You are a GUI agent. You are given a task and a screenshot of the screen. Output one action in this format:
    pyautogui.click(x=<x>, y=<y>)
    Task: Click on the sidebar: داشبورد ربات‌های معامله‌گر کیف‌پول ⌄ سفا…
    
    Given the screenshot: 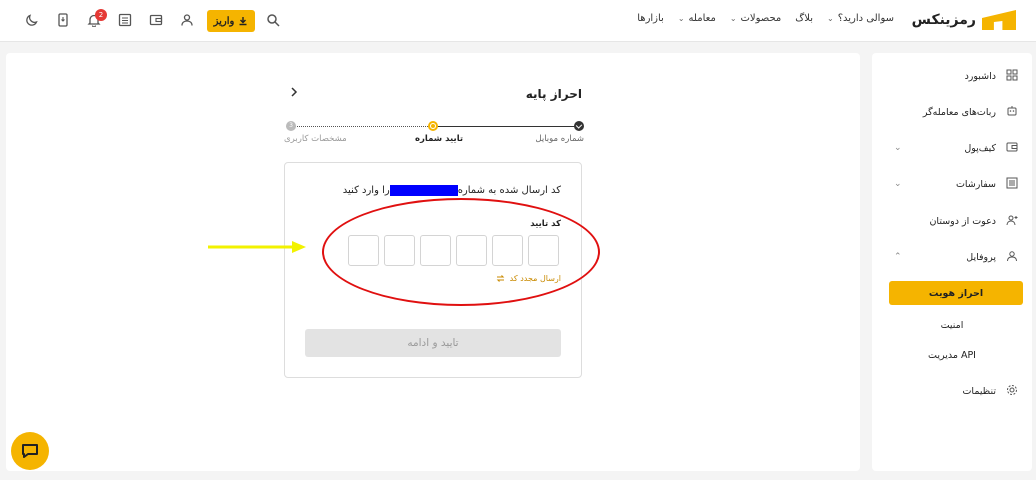 What is the action you would take?
    pyautogui.click(x=952, y=262)
    